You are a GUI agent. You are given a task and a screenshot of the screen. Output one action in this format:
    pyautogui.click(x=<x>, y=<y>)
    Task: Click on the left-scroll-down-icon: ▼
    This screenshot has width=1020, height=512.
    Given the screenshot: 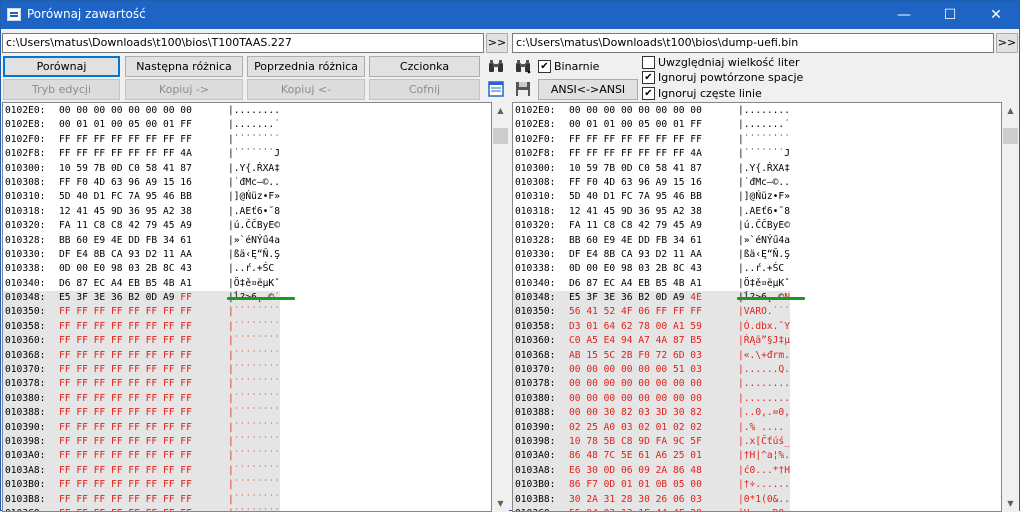 What is the action you would take?
    pyautogui.click(x=500, y=503)
    